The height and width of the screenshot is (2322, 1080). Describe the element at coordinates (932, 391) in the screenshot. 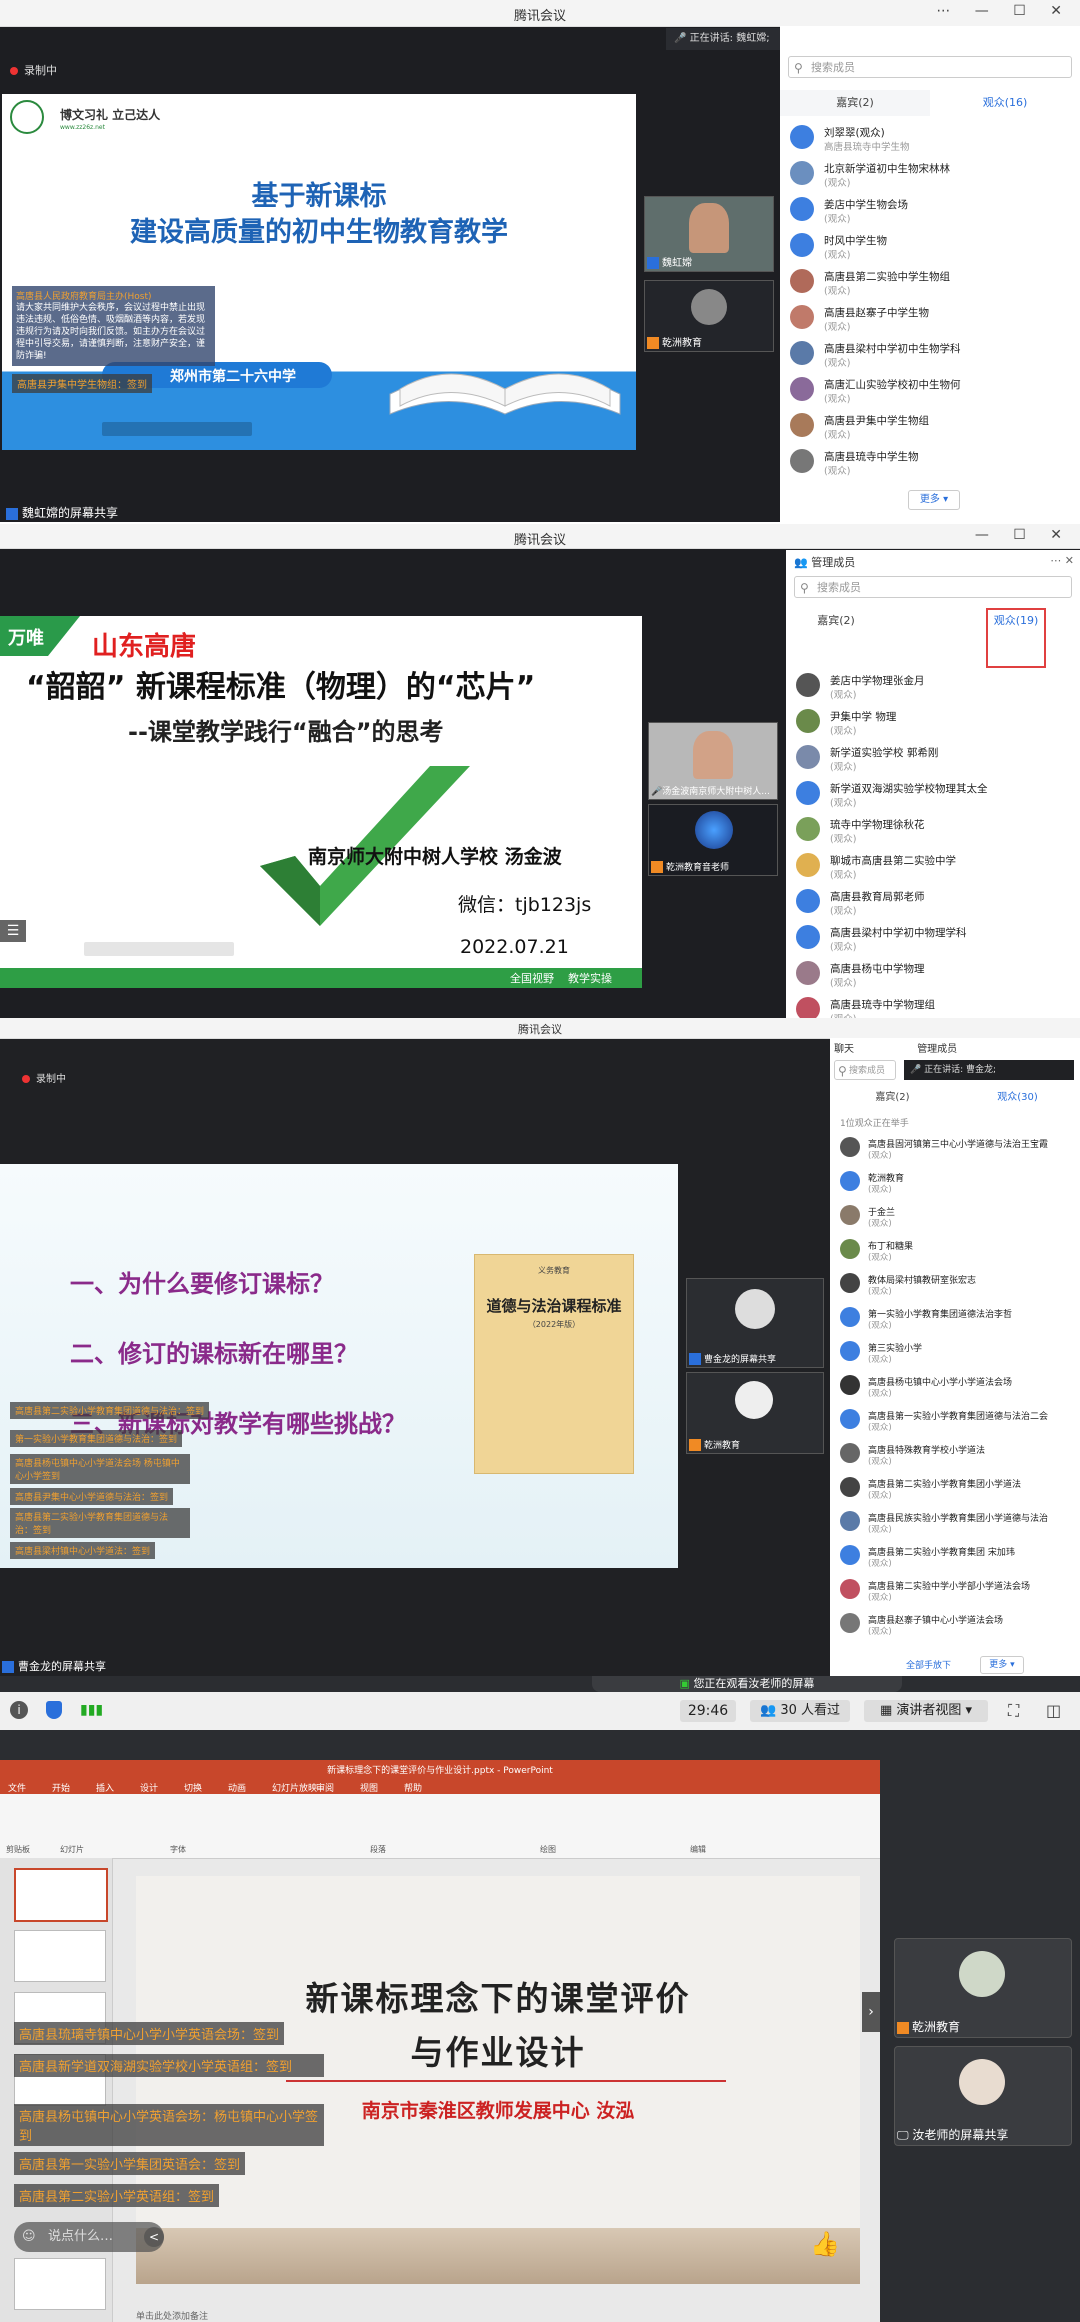

I see `member-row: 高唐汇山实验学校初中生物何 (观众)` at that location.